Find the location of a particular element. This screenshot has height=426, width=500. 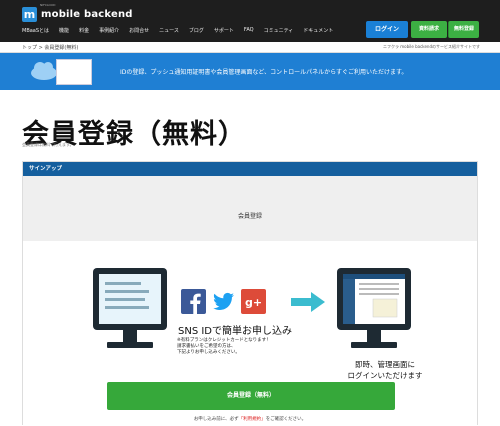

nav-item-cases: 事例紹介 is located at coordinates (109, 30).